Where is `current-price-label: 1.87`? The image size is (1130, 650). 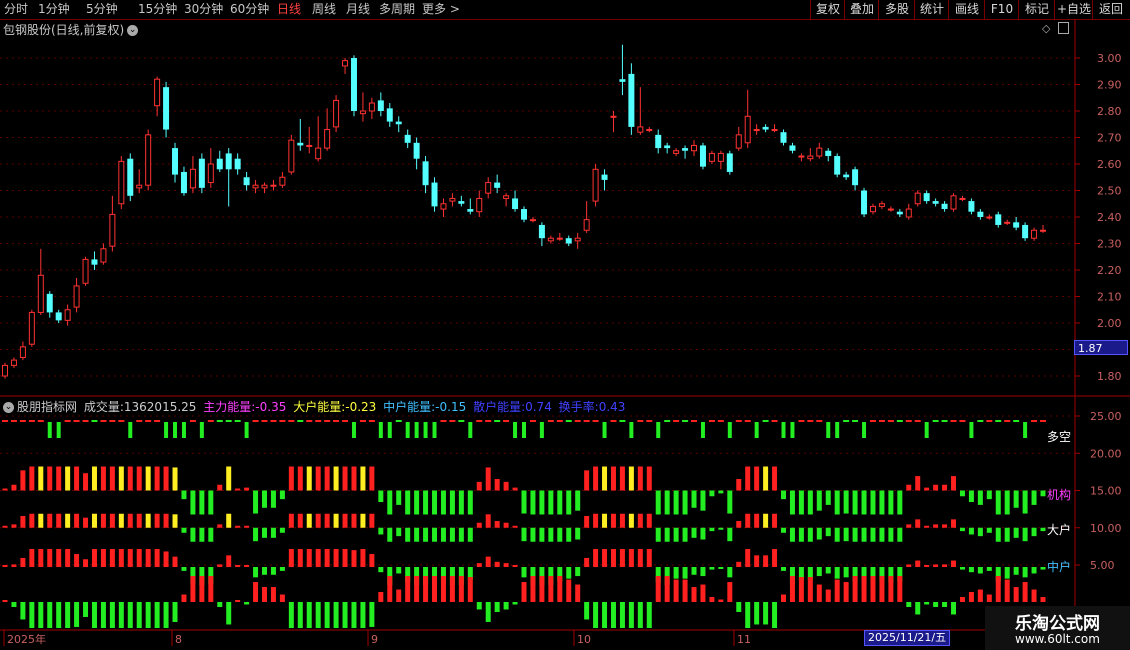
current-price-label: 1.87 is located at coordinates (1101, 347).